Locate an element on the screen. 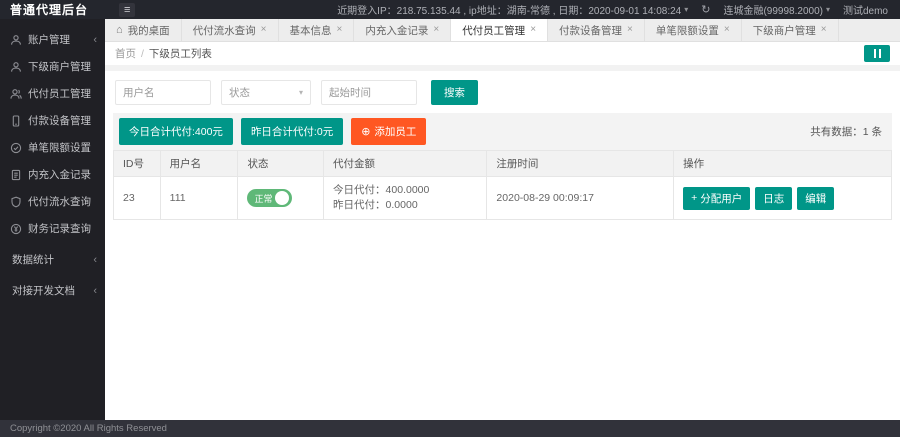 This screenshot has width=900, height=437. col-header-amount: 代付金额 is located at coordinates (405, 163).